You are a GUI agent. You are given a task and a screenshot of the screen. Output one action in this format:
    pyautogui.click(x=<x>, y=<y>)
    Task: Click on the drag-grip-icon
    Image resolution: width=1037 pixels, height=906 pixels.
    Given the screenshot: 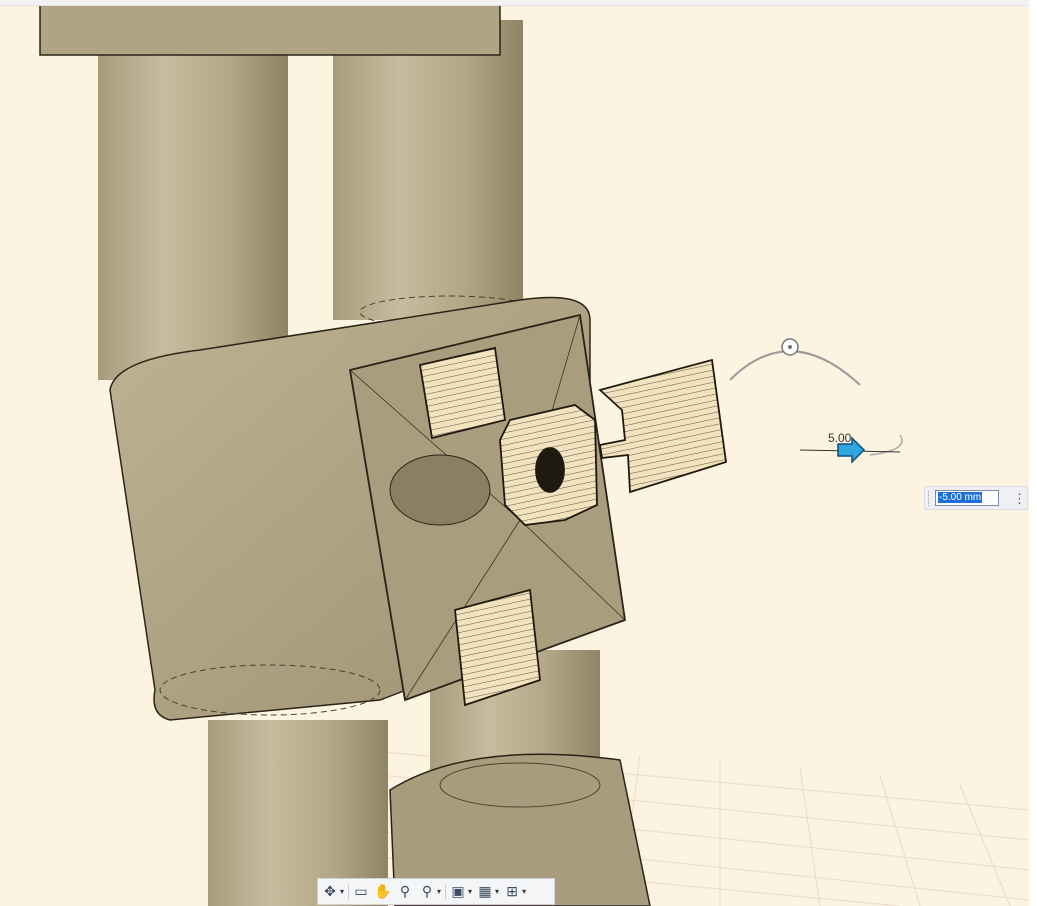 What is the action you would take?
    pyautogui.click(x=930, y=498)
    